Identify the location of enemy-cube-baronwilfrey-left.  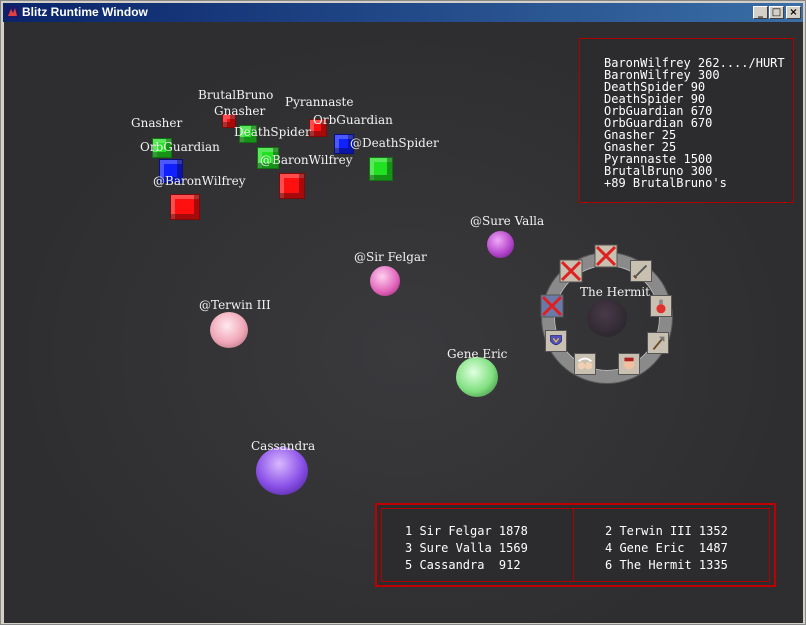
(185, 207).